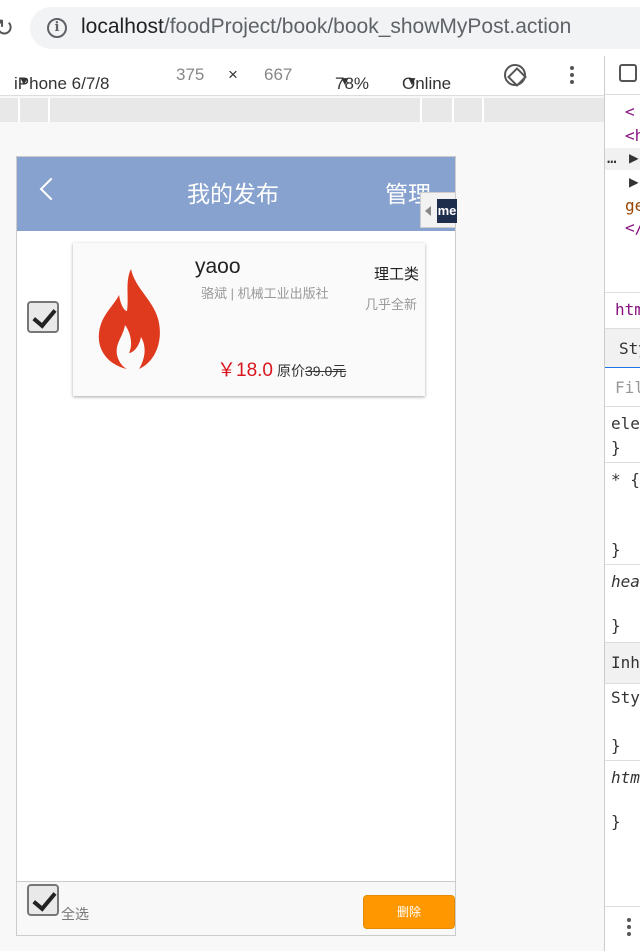 The height and width of the screenshot is (951, 640). What do you see at coordinates (311, 371) in the screenshot?
I see `original-price: 原价39.0元` at bounding box center [311, 371].